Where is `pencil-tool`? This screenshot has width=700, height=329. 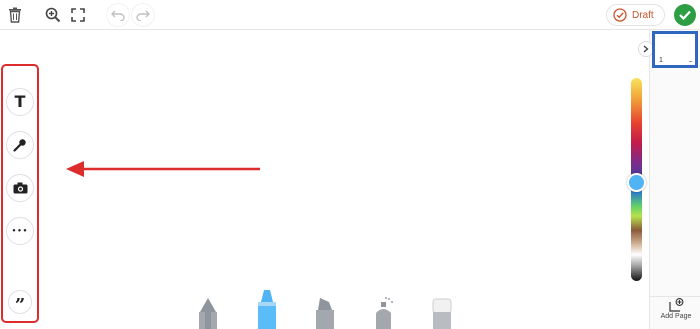
pencil-tool is located at coordinates (208, 312).